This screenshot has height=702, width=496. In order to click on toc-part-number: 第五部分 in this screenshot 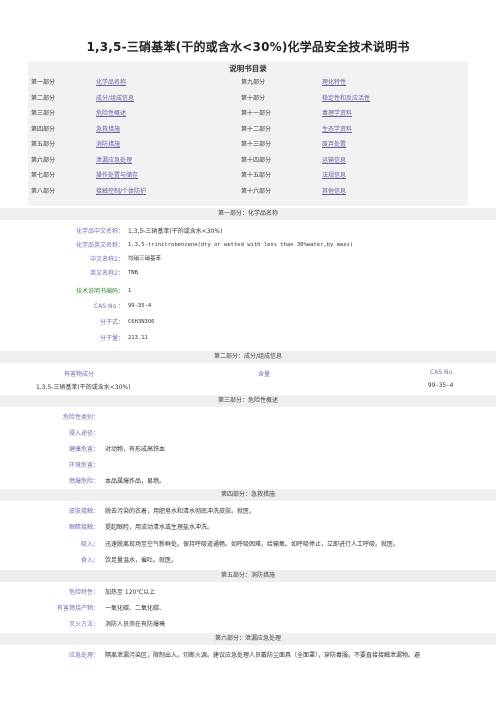, I will do `click(43, 144)`.